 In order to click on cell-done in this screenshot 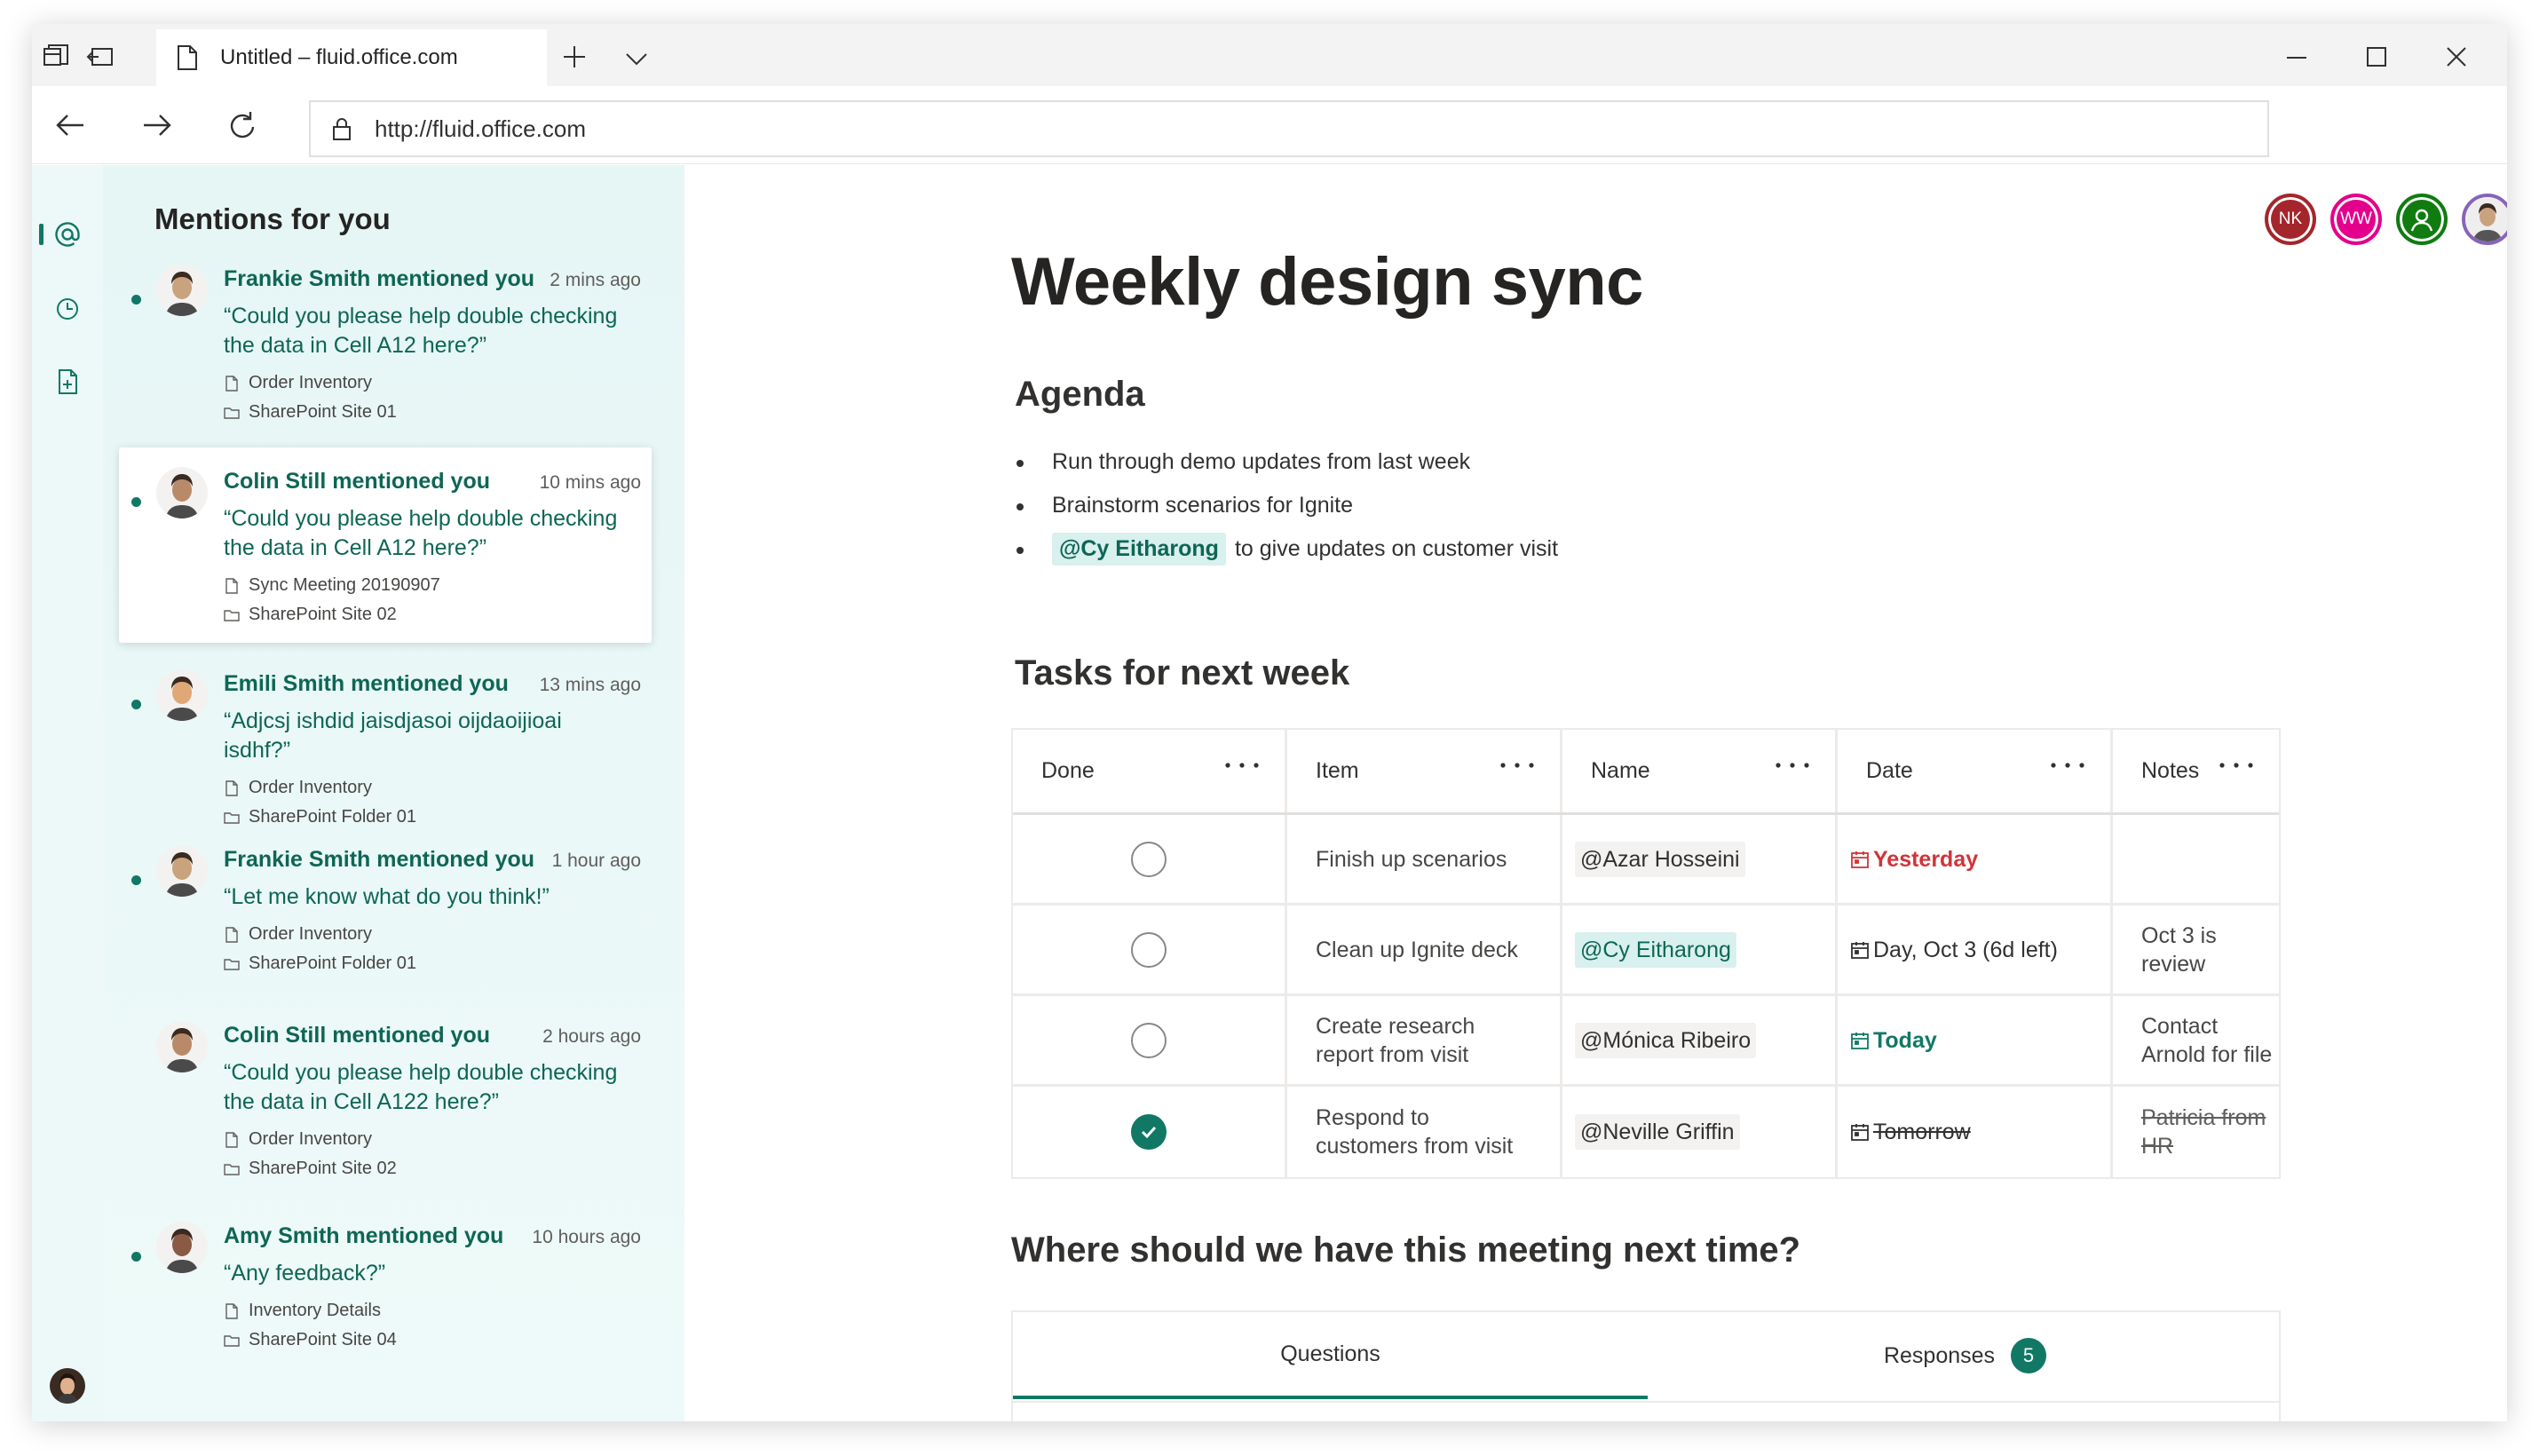, I will do `click(1150, 1132)`.